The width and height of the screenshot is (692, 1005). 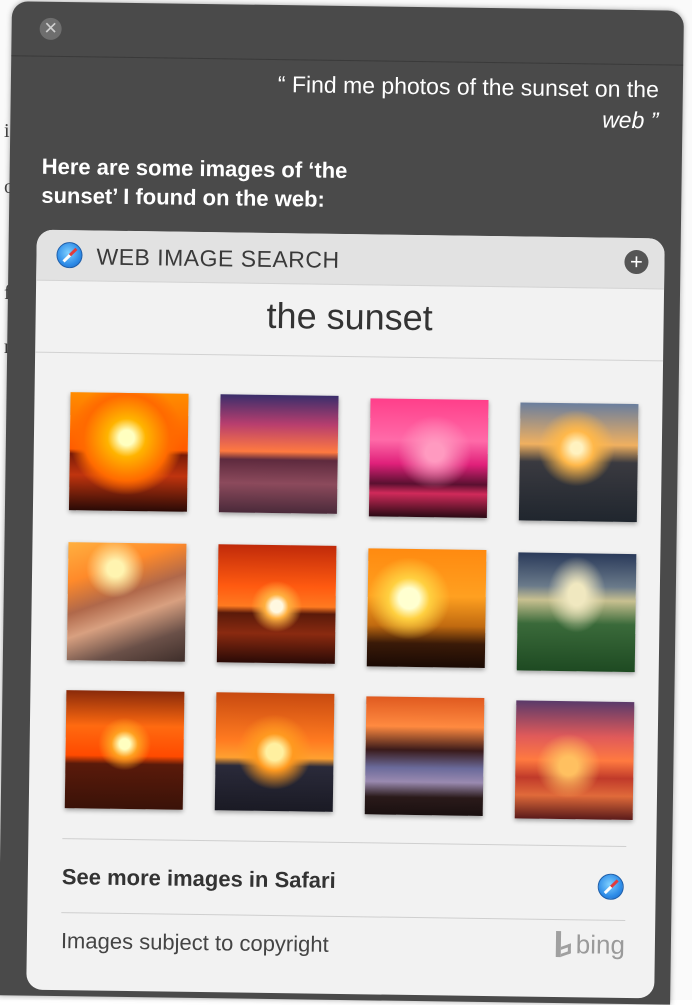 I want to click on see-more-in-safari-link: See more images in Safari, so click(x=341, y=881).